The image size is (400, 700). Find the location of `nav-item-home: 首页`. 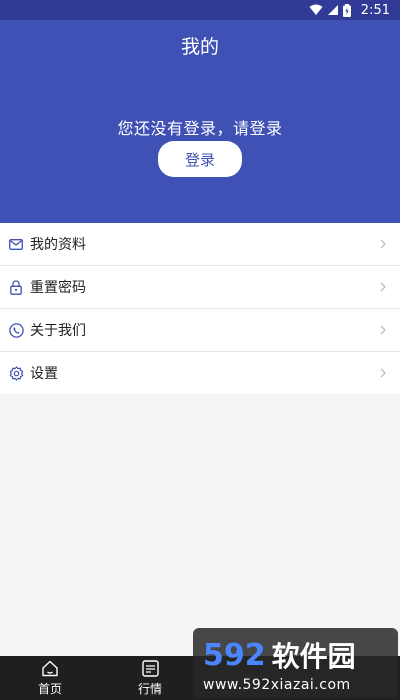

nav-item-home: 首页 is located at coordinates (50, 678).